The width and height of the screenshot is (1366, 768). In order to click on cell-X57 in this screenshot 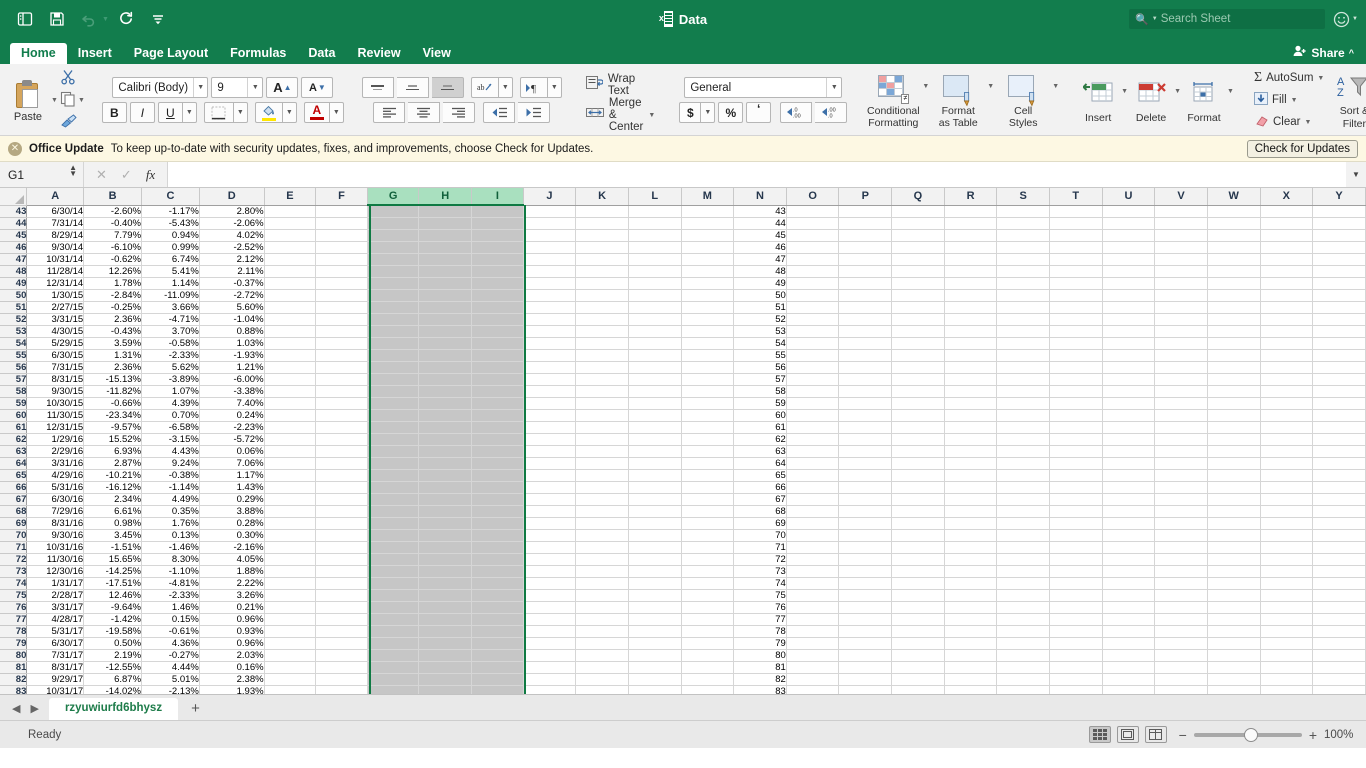, I will do `click(1287, 379)`.